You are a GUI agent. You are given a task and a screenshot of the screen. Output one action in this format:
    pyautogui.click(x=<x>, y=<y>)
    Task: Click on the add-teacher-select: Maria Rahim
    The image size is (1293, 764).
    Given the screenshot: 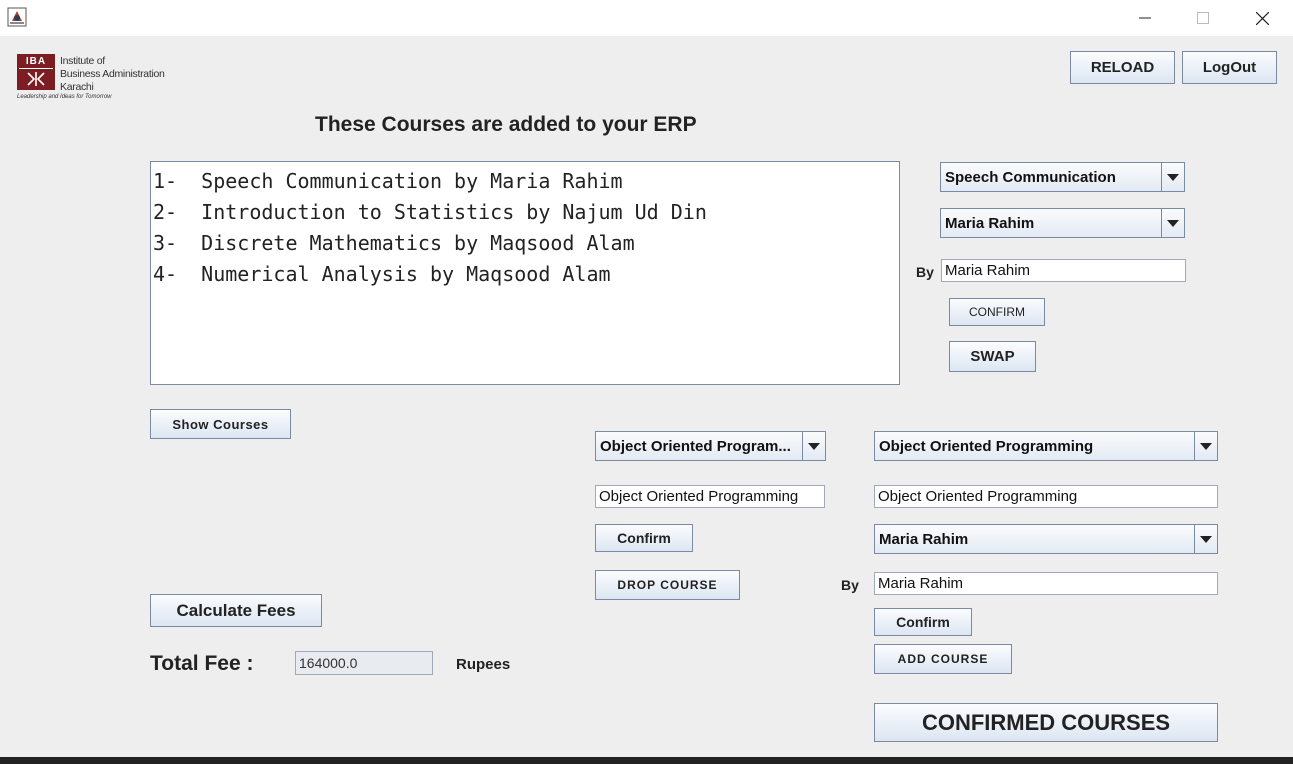 What is the action you would take?
    pyautogui.click(x=1046, y=539)
    